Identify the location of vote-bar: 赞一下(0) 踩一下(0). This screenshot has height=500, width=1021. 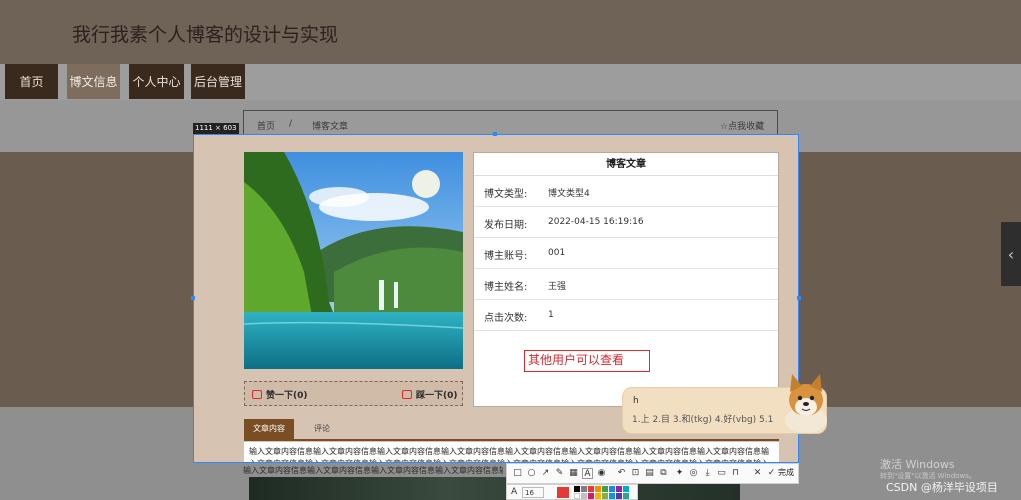
(353, 393).